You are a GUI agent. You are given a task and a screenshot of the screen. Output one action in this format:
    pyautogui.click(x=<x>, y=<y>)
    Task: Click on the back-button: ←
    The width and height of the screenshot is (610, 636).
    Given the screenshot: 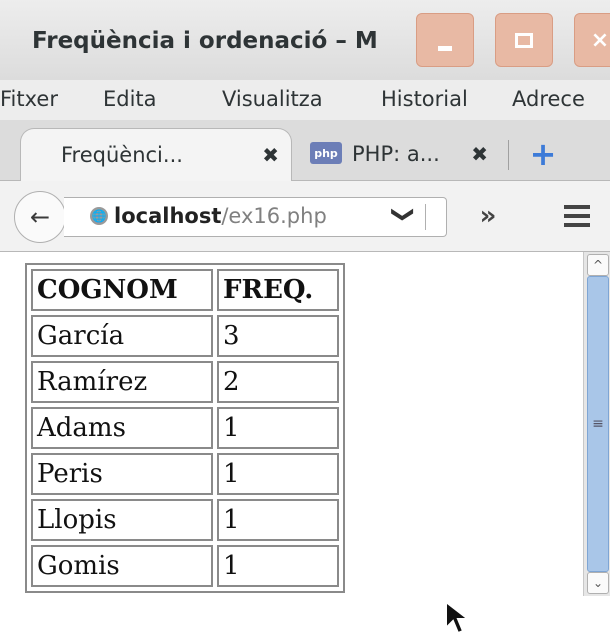 What is the action you would take?
    pyautogui.click(x=40, y=217)
    